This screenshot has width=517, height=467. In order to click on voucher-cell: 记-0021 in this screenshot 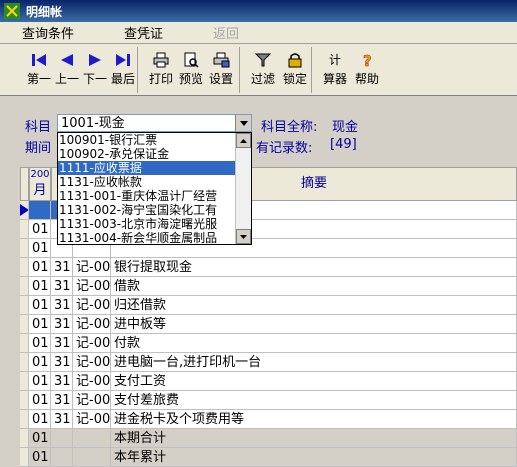, I will do `click(92, 400)`.